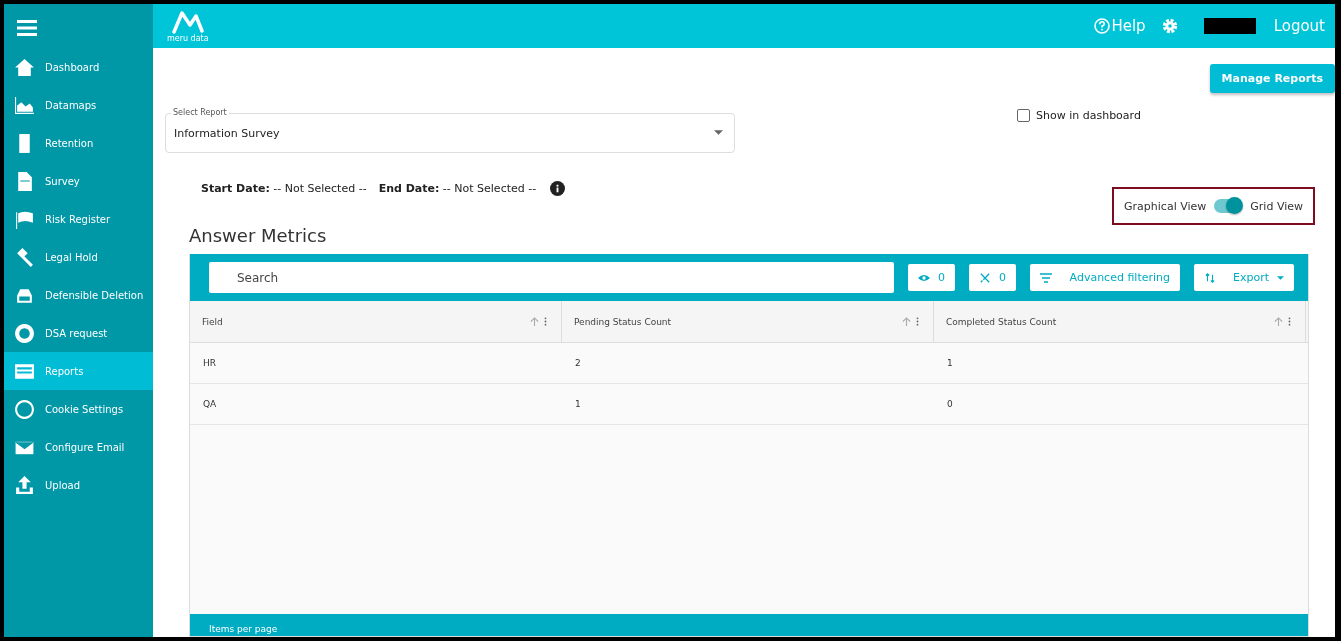 This screenshot has height=641, width=1341. What do you see at coordinates (950, 404) in the screenshot?
I see `table-cell: 0` at bounding box center [950, 404].